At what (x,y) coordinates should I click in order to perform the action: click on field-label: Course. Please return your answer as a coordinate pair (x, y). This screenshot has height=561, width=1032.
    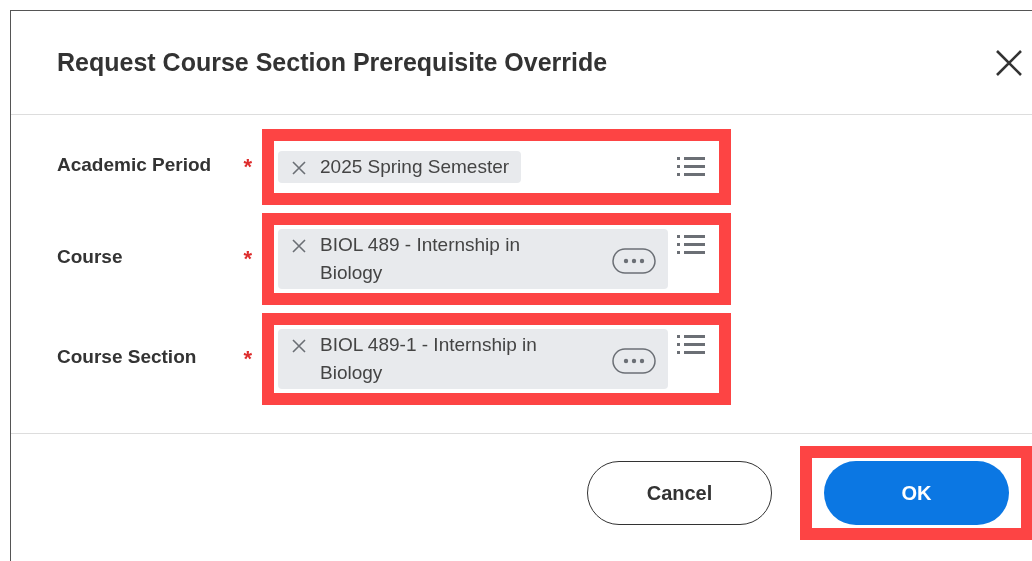
    Looking at the image, I should click on (90, 257).